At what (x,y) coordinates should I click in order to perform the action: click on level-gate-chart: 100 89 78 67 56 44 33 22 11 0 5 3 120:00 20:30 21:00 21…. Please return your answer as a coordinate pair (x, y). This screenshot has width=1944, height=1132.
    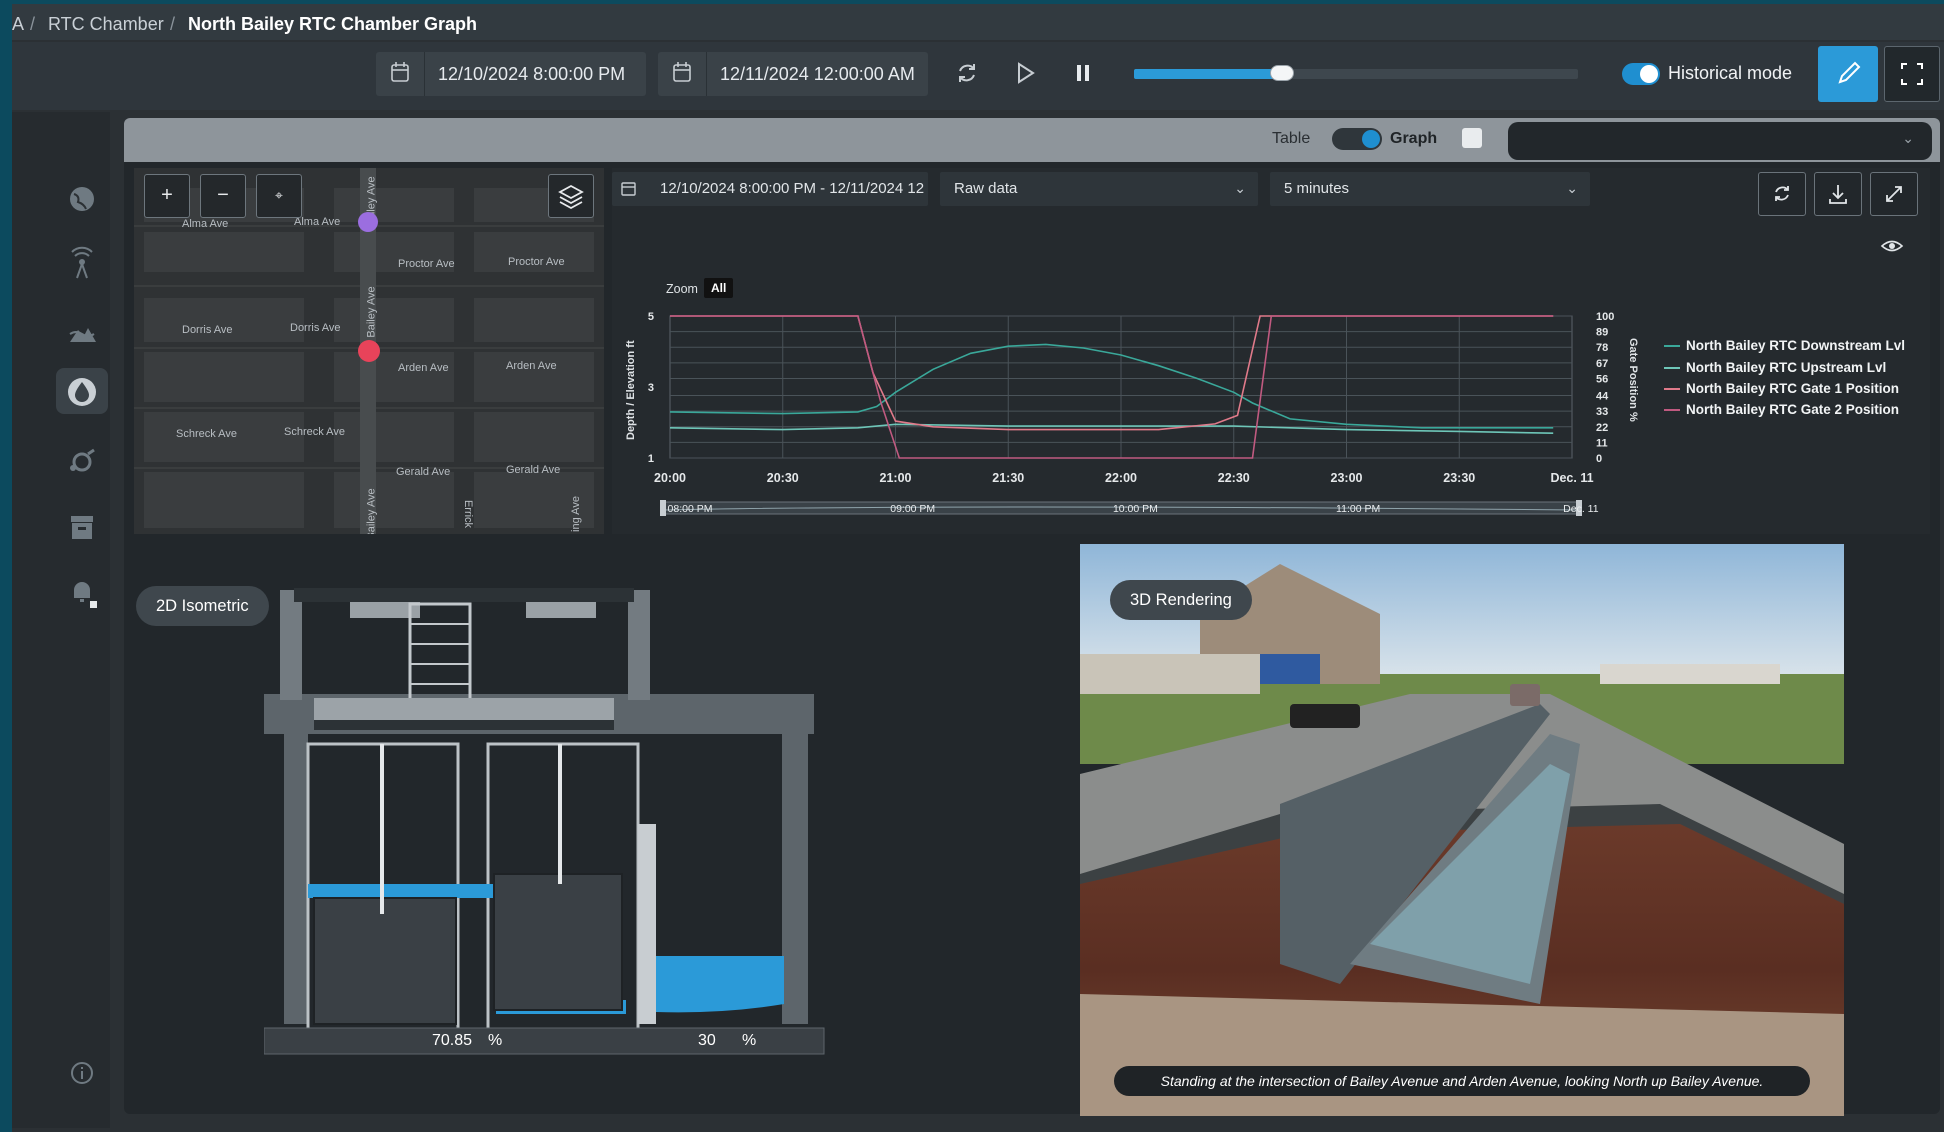
    Looking at the image, I should click on (1132, 413).